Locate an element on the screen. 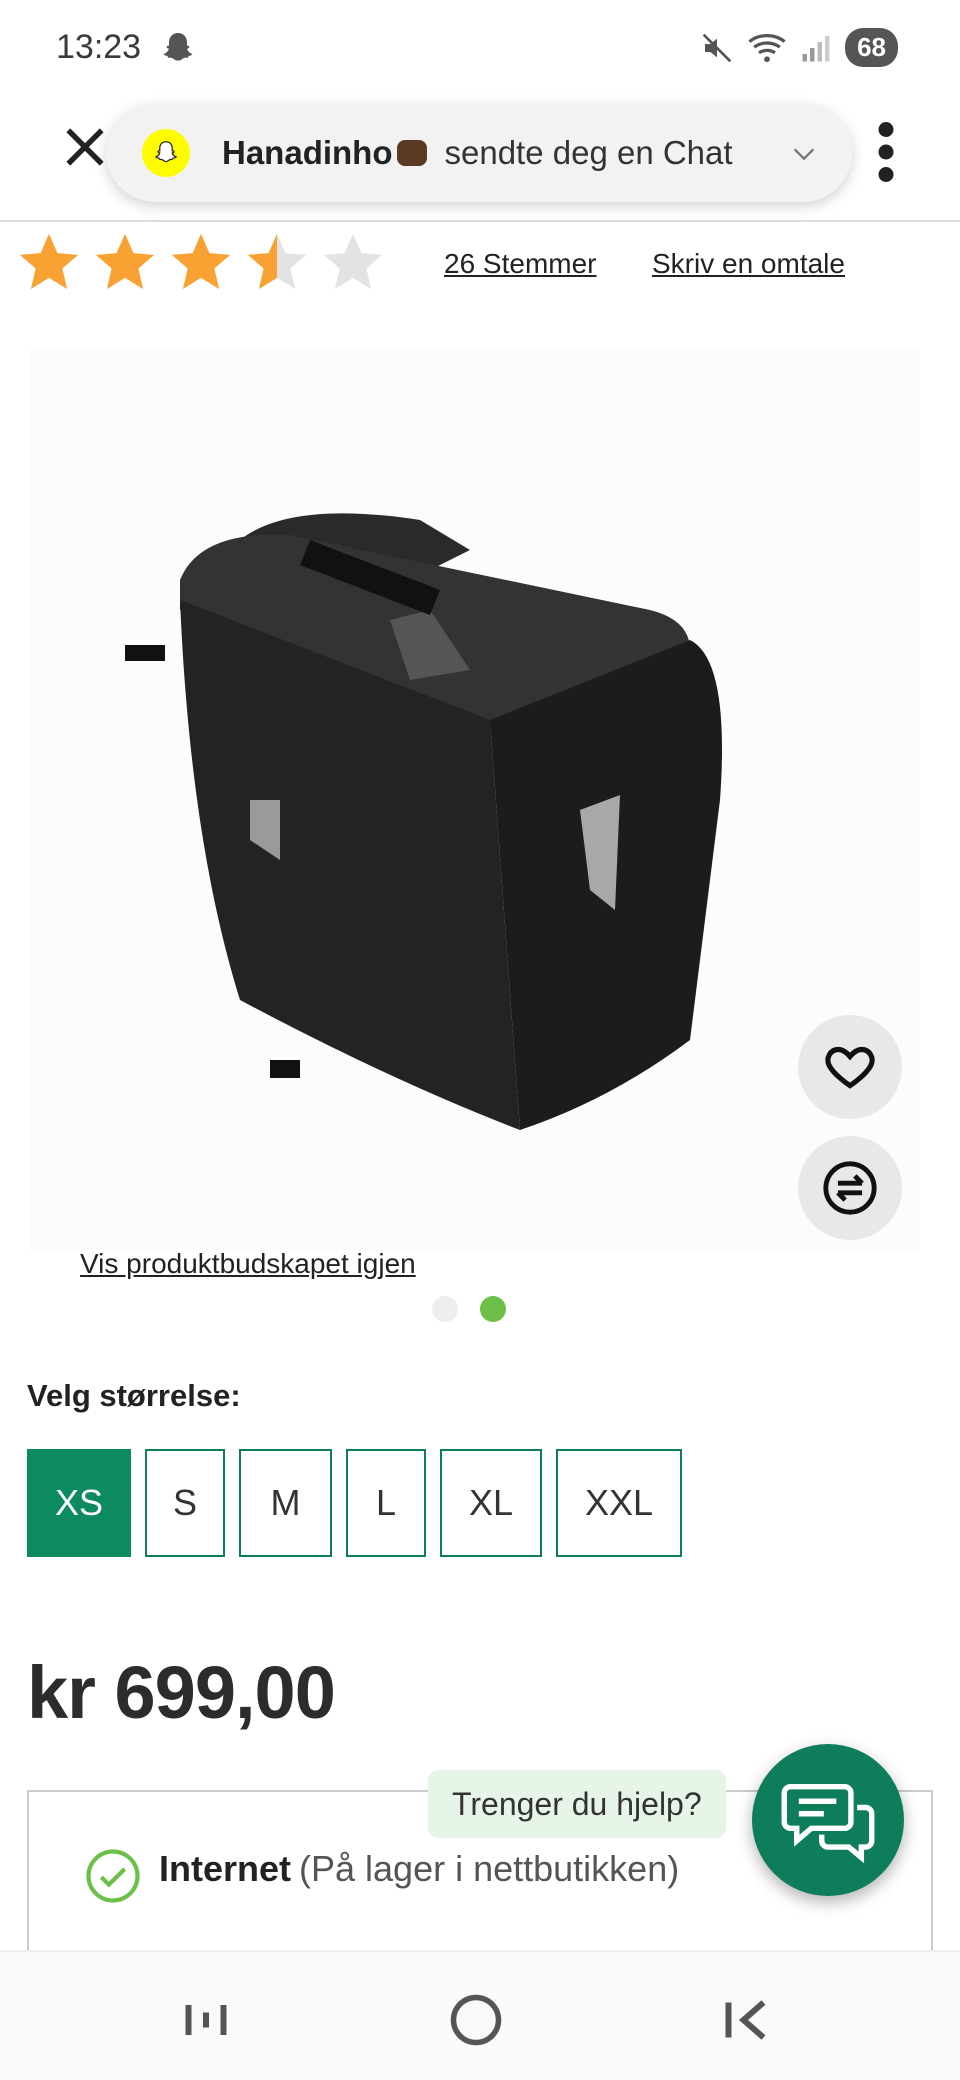 The height and width of the screenshot is (2080, 960). system-nav-bar is located at coordinates (480, 2015).